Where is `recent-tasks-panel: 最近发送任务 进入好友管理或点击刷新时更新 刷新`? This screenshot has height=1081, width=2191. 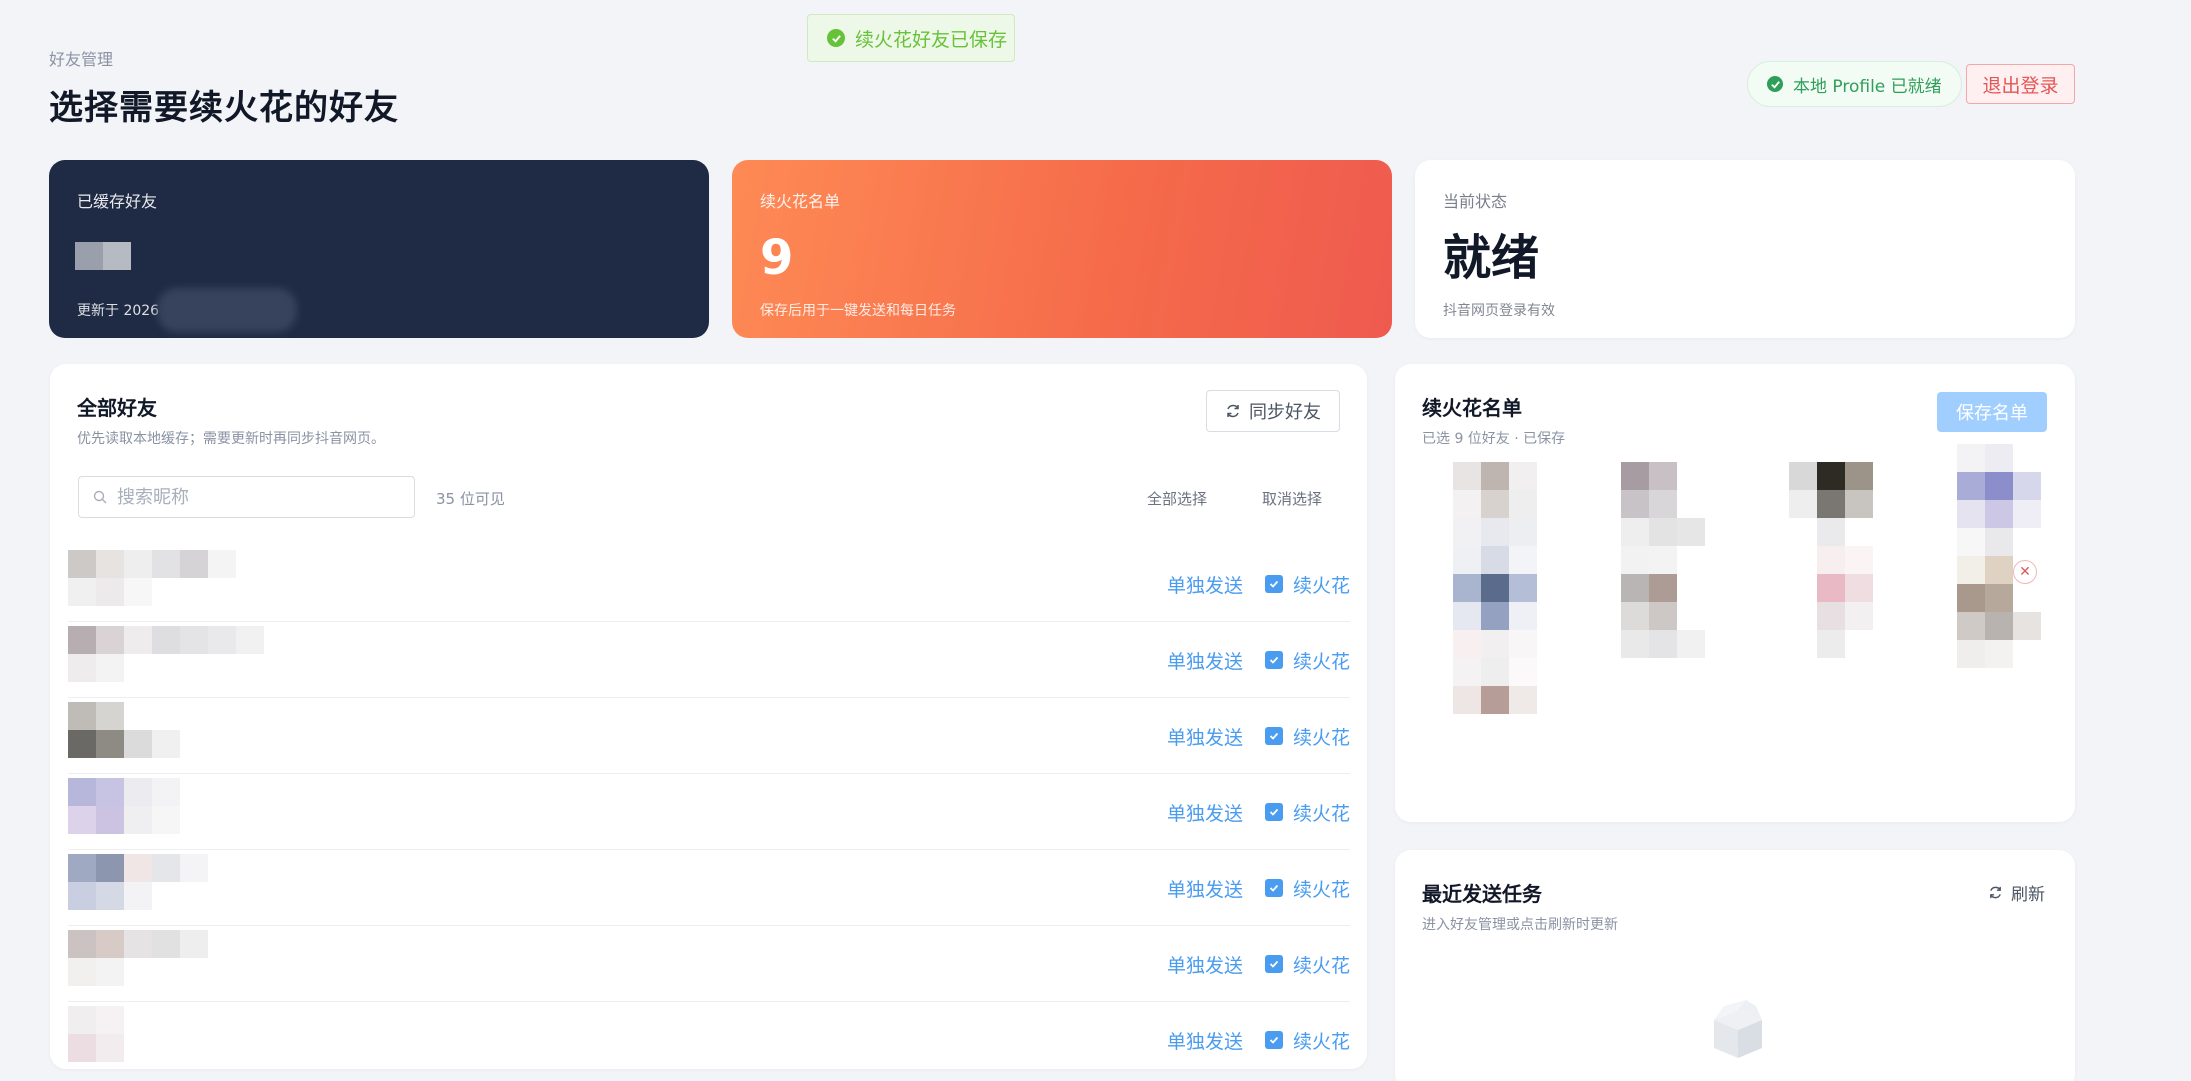
recent-tasks-panel: 最近发送任务 进入好友管理或点击刷新时更新 刷新 is located at coordinates (1735, 965).